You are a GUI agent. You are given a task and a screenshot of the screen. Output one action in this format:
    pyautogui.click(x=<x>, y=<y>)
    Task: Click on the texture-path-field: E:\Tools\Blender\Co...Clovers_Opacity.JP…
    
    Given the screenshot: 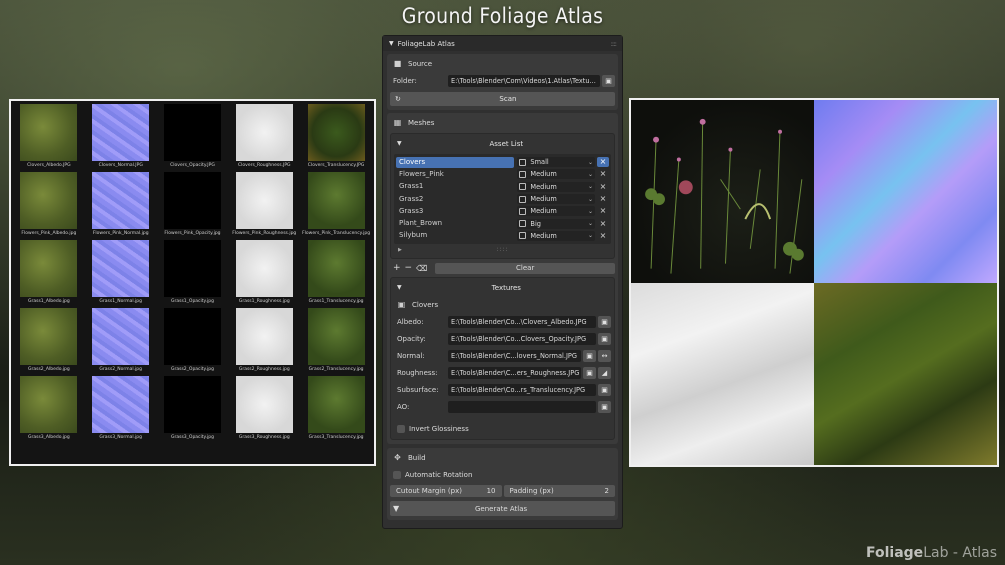 What is the action you would take?
    pyautogui.click(x=522, y=339)
    